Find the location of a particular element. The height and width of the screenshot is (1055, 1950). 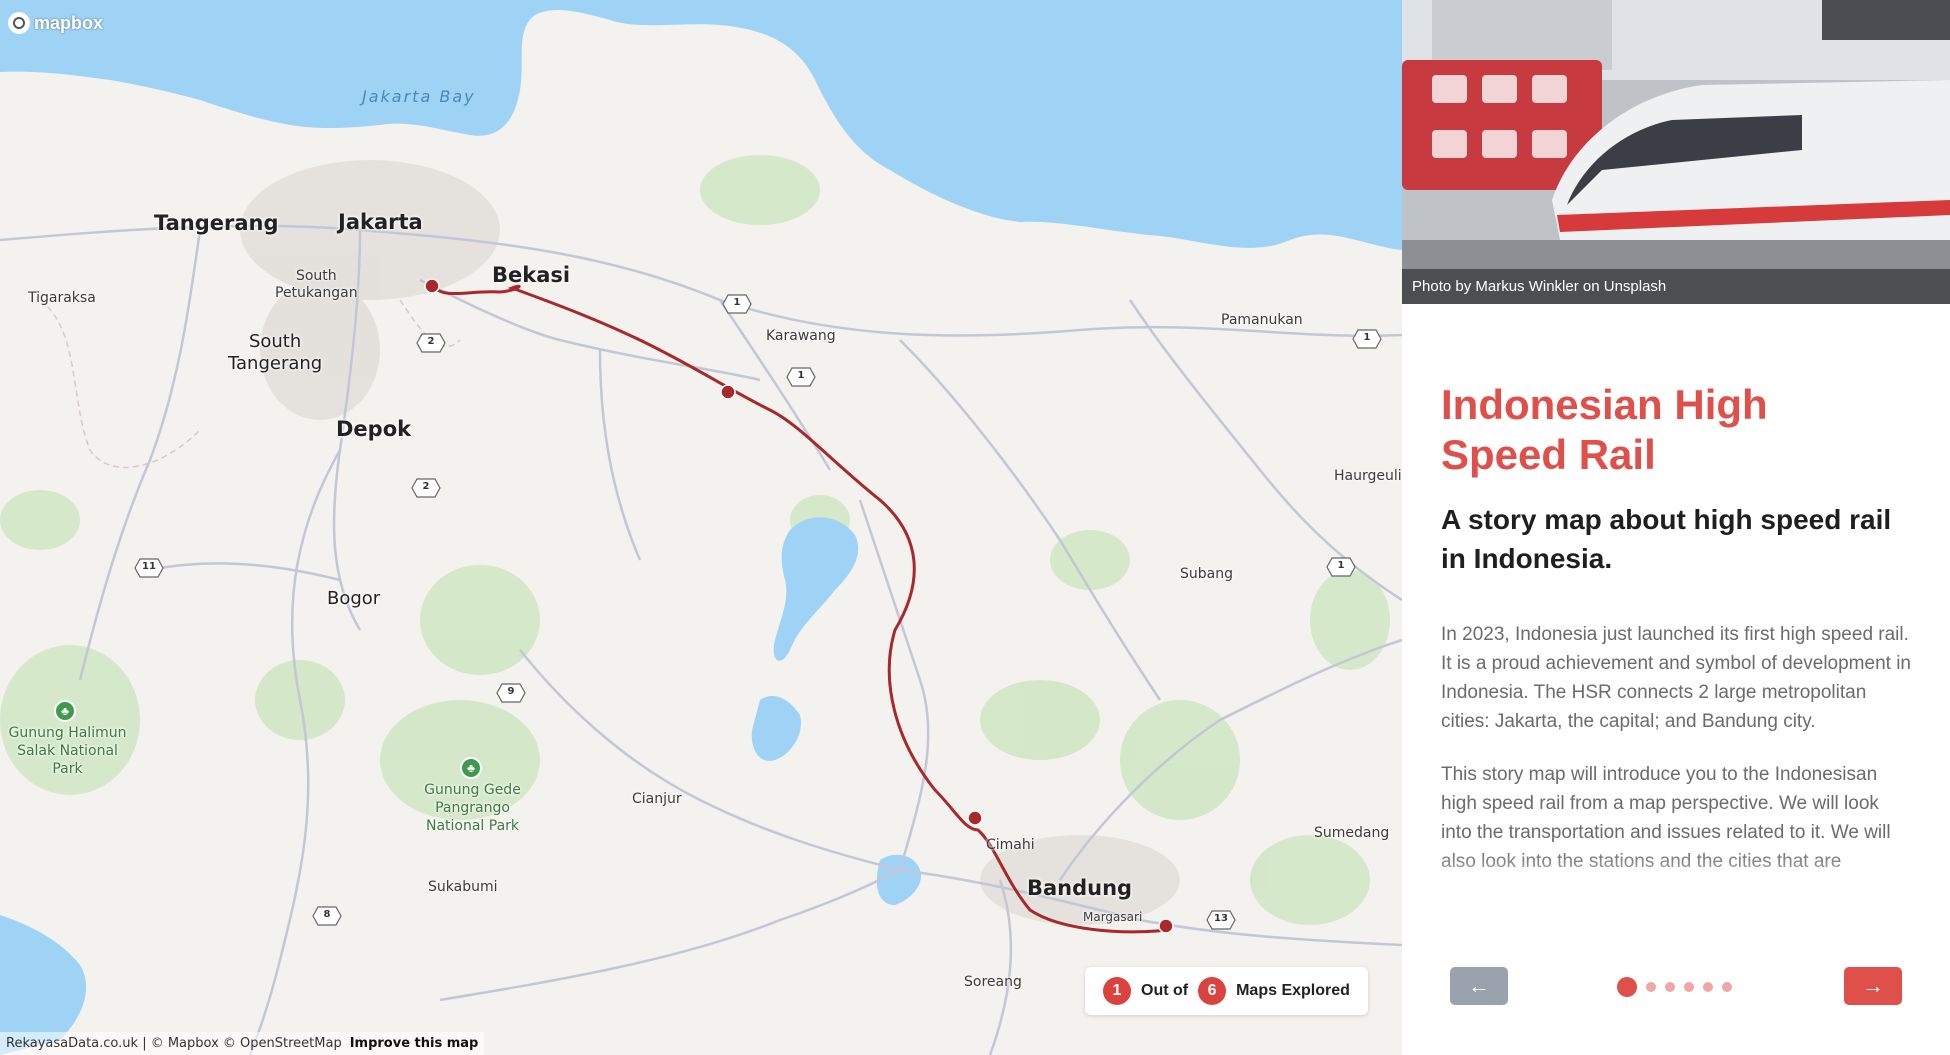

label-sumedang: Sumedang is located at coordinates (1352, 833).